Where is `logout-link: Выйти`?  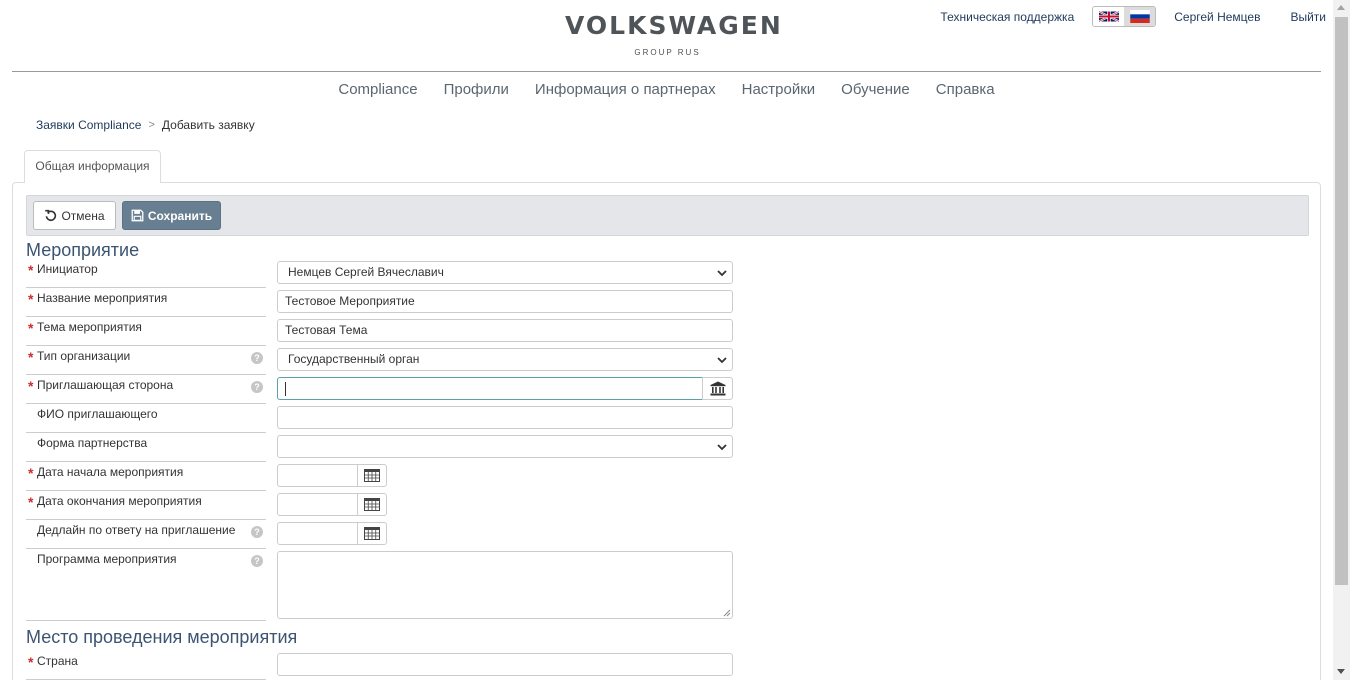 logout-link: Выйти is located at coordinates (1308, 17).